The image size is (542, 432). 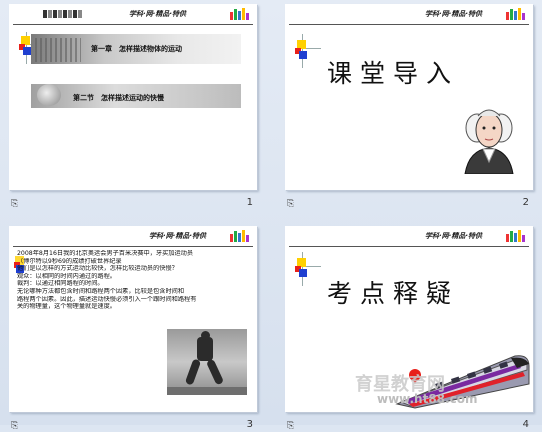 I want to click on slide-number: 1, so click(x=249, y=202).